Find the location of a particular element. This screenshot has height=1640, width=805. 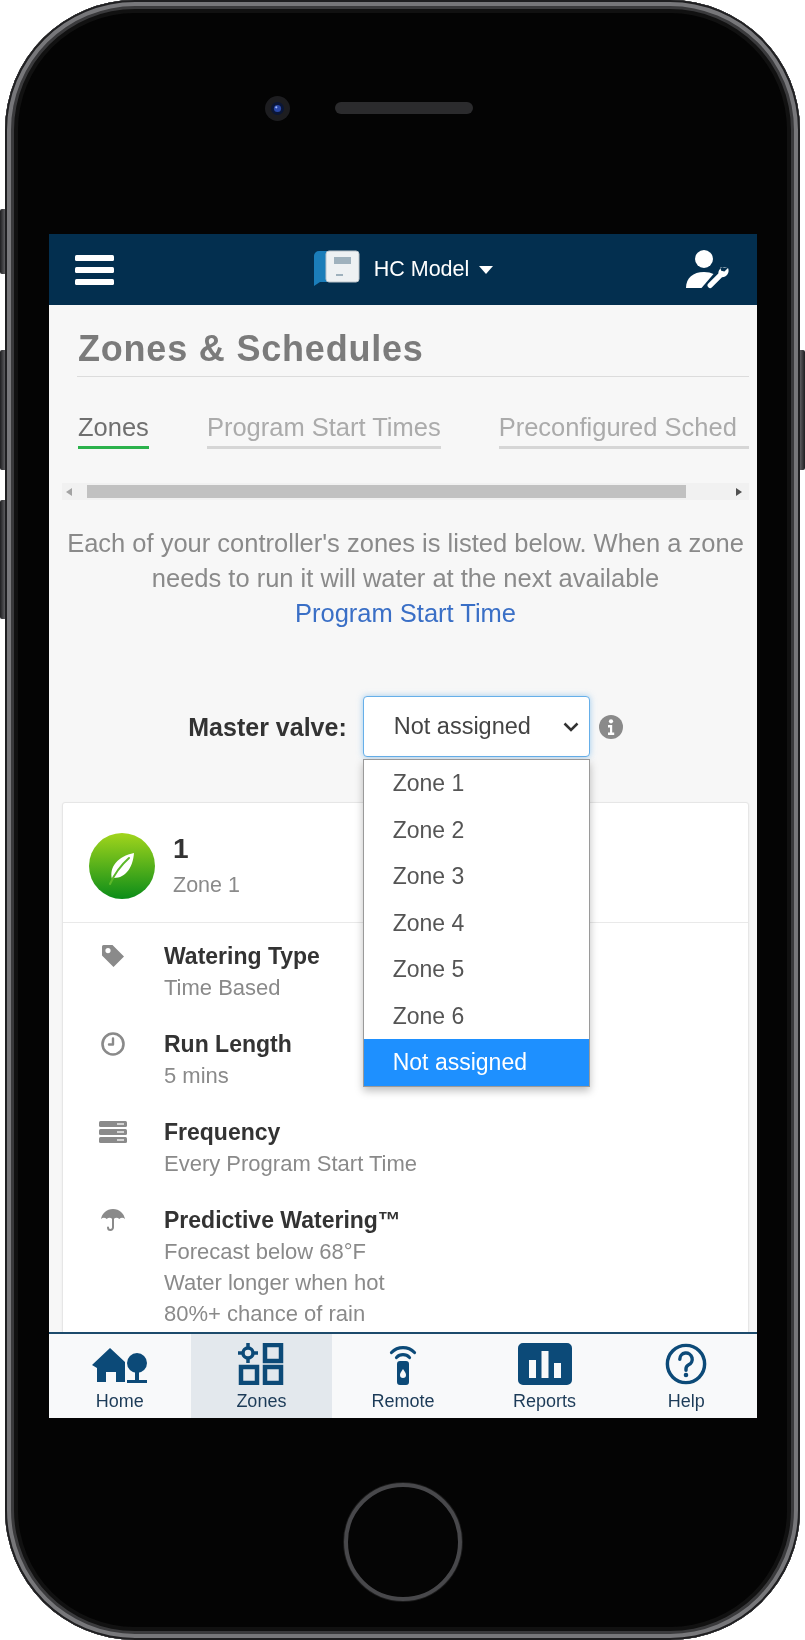

detail-value: Every Program Start Time is located at coordinates (291, 1164).